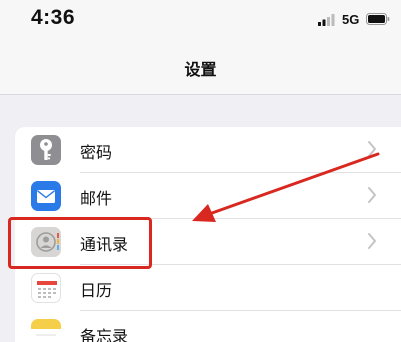 Image resolution: width=401 pixels, height=342 pixels. What do you see at coordinates (46, 196) in the screenshot?
I see `mail-icon` at bounding box center [46, 196].